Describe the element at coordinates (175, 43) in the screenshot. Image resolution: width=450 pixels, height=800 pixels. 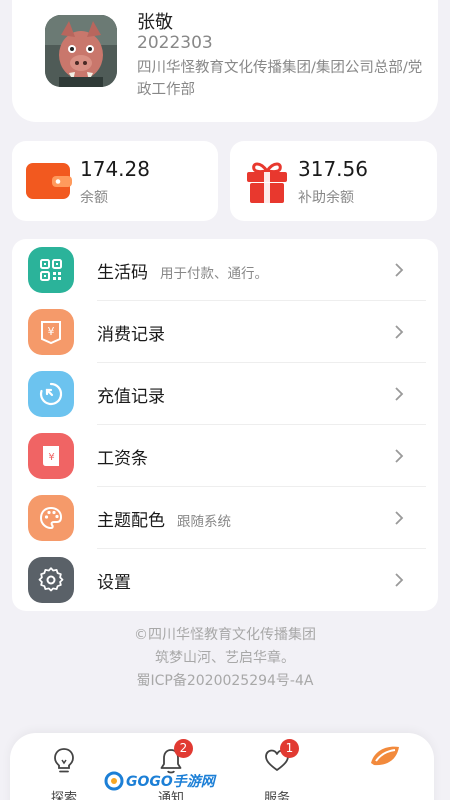
I see `employee-id: 2022303` at that location.